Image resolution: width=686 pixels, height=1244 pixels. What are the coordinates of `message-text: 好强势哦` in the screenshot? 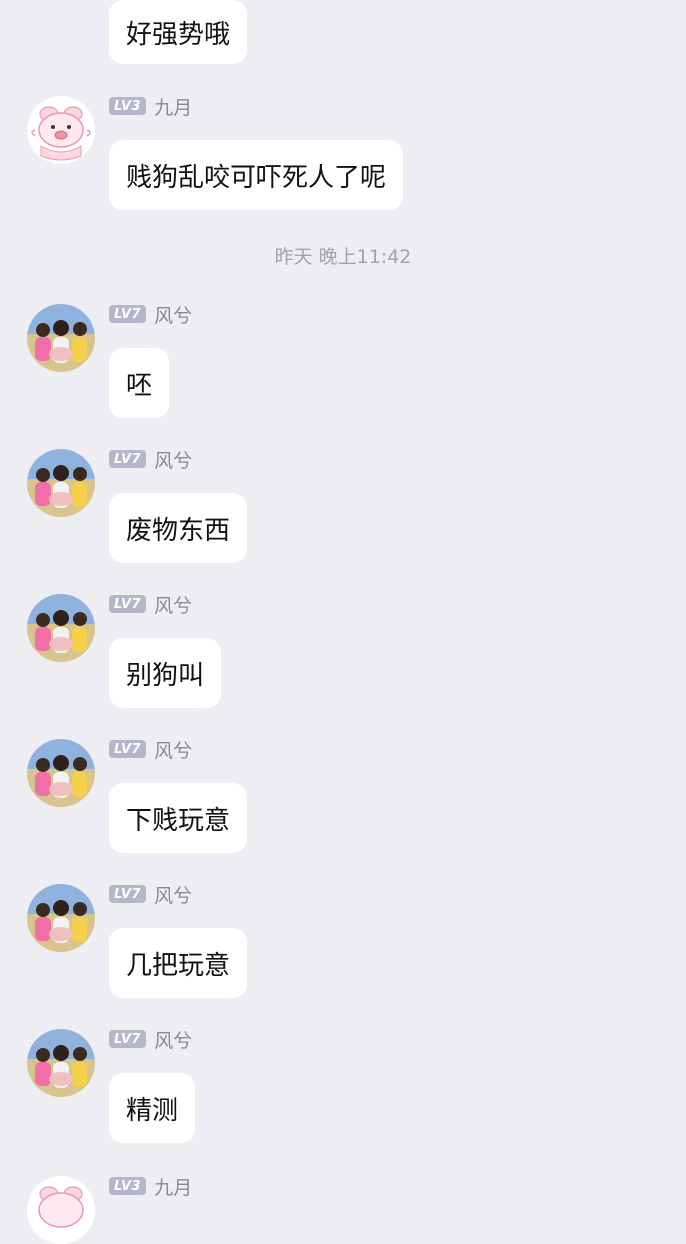 It's located at (178, 34).